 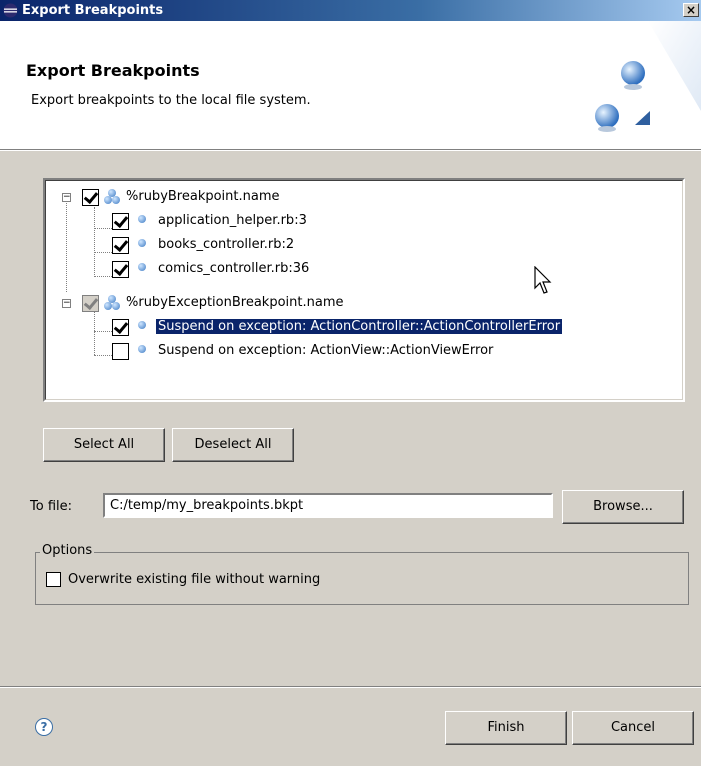 I want to click on close-button: ×, so click(x=691, y=10).